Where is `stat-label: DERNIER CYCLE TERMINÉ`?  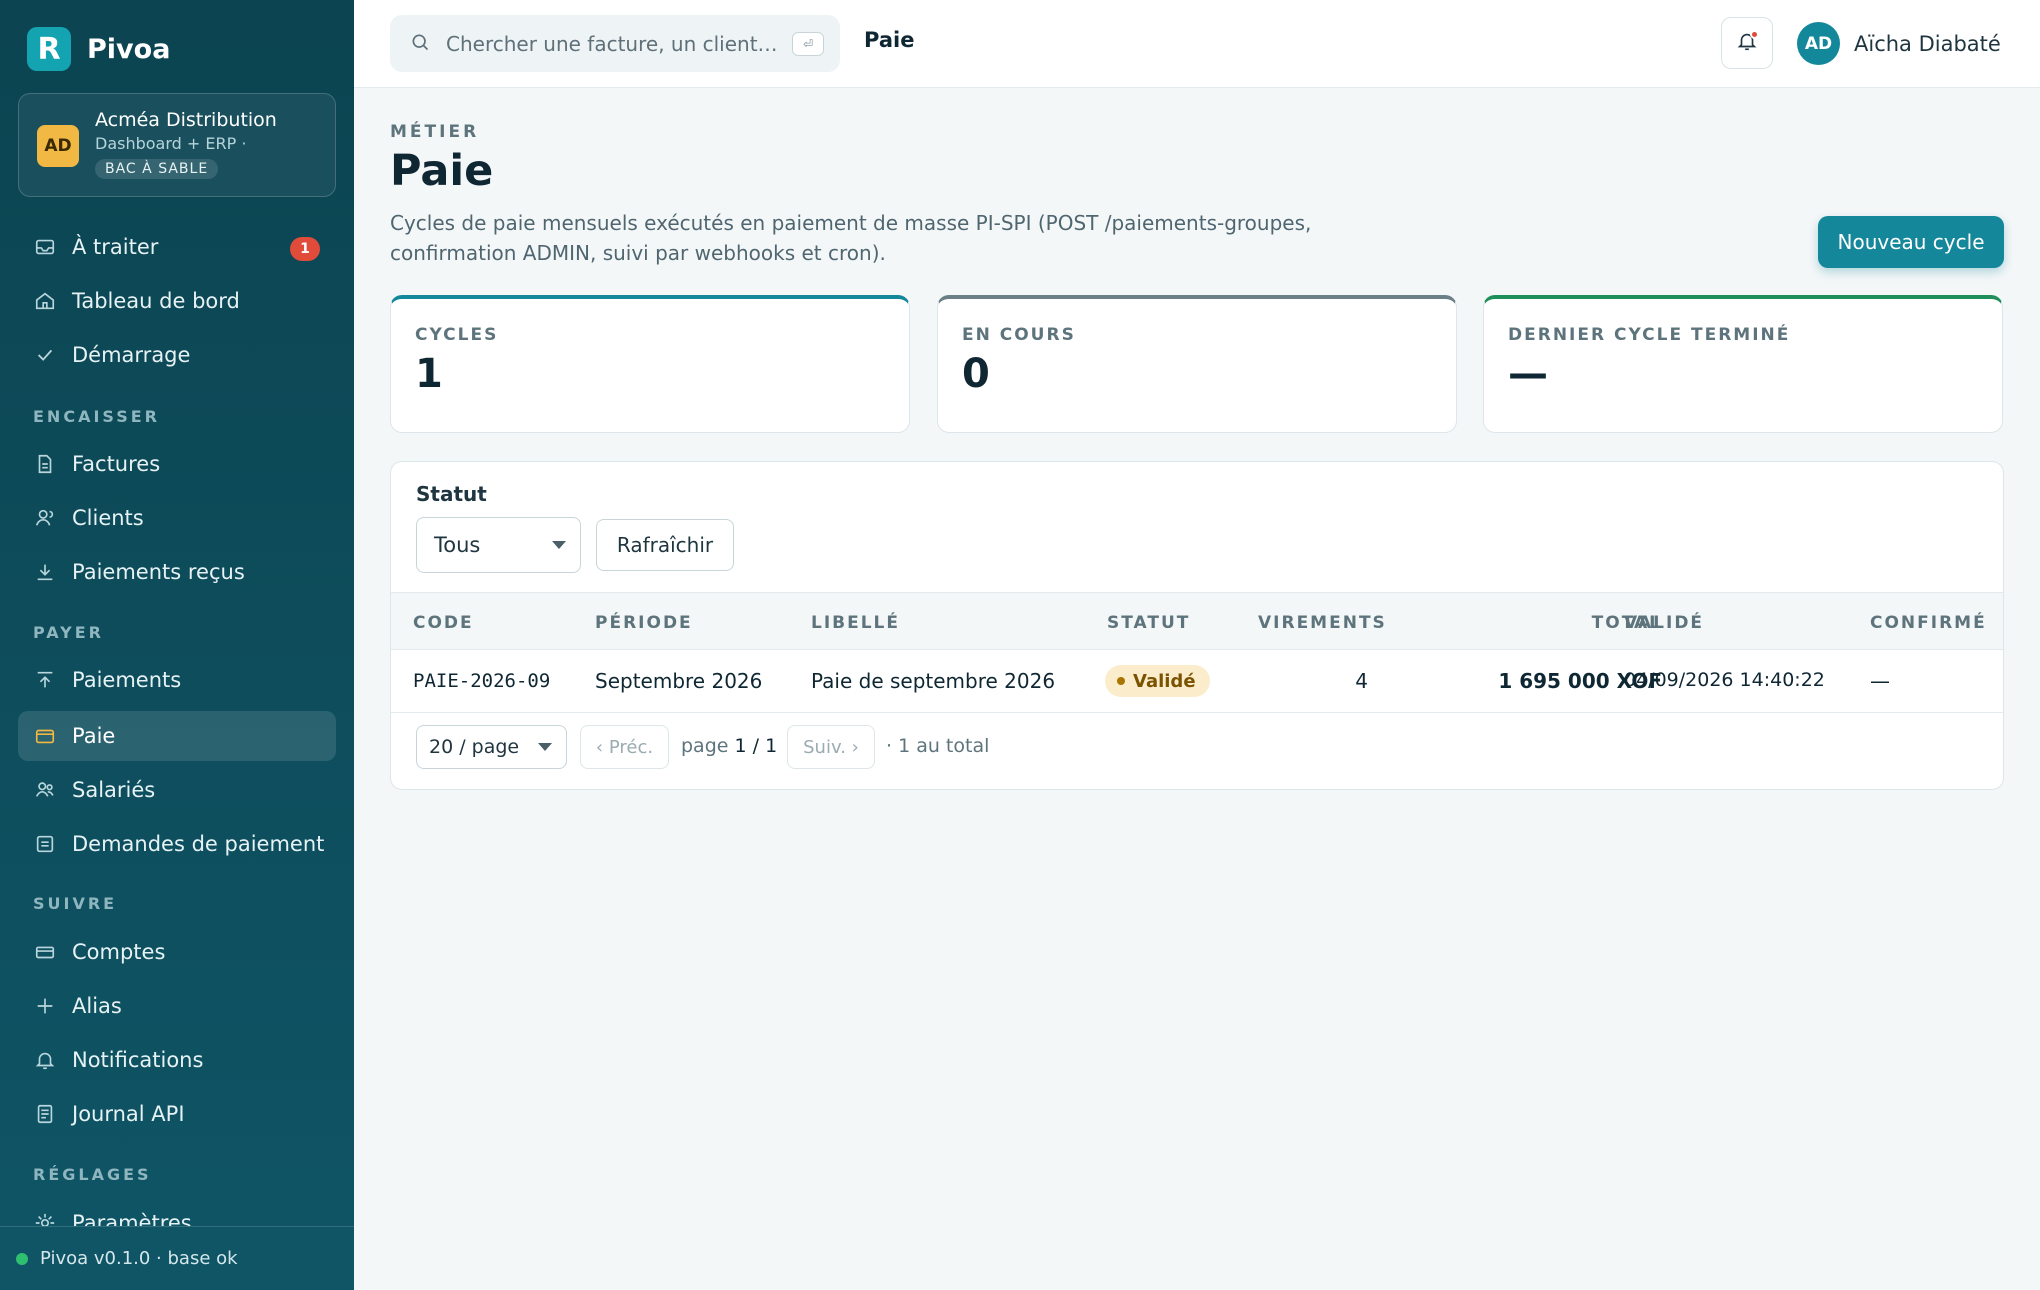 stat-label: DERNIER CYCLE TERMINÉ is located at coordinates (1649, 335).